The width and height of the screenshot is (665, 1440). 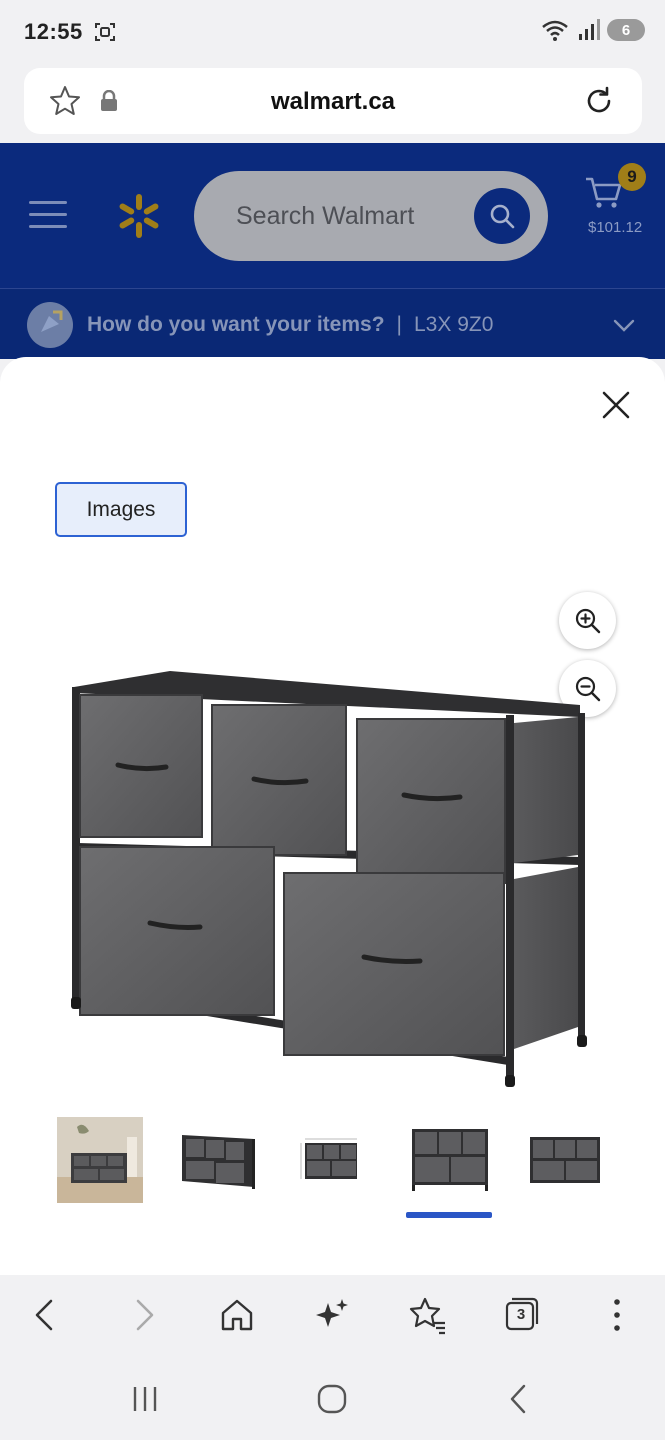 I want to click on cart-button: 9 $101.12, so click(x=619, y=204).